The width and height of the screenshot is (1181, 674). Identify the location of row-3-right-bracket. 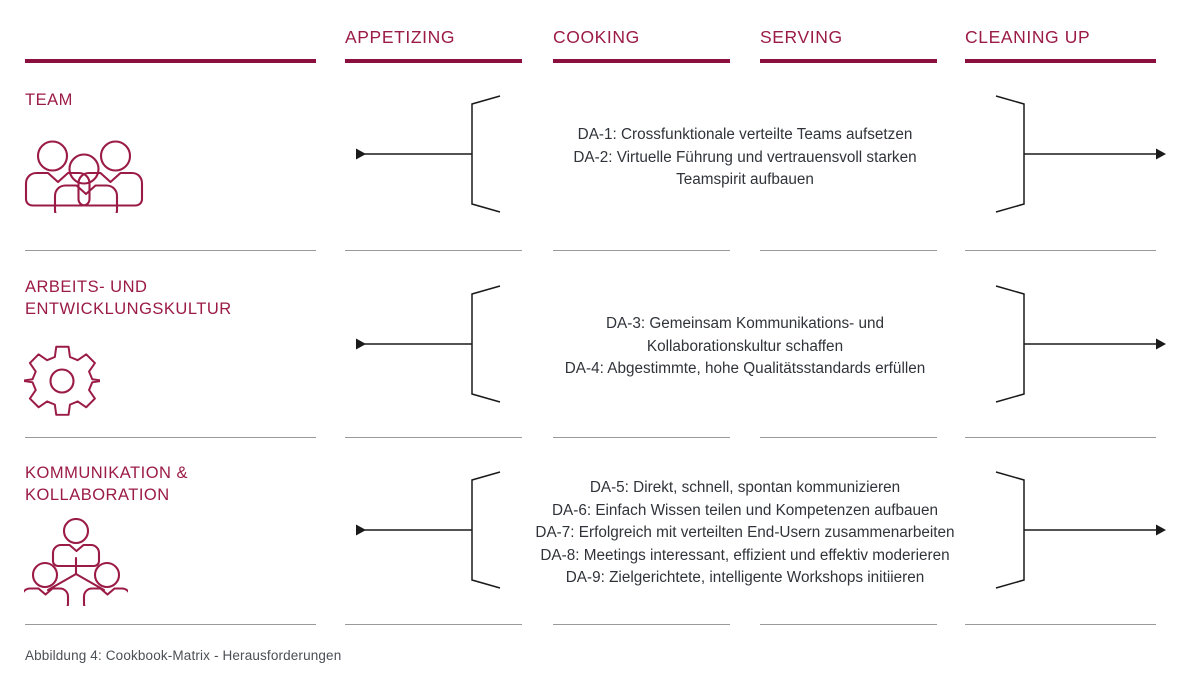
(1010, 530).